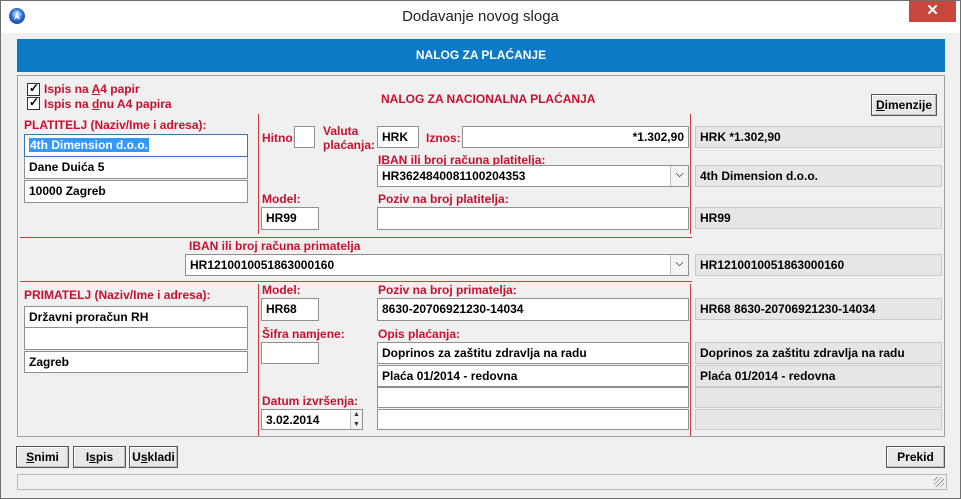 This screenshot has width=961, height=499. Describe the element at coordinates (575, 137) in the screenshot. I see `amount-input: *1.302,90` at that location.